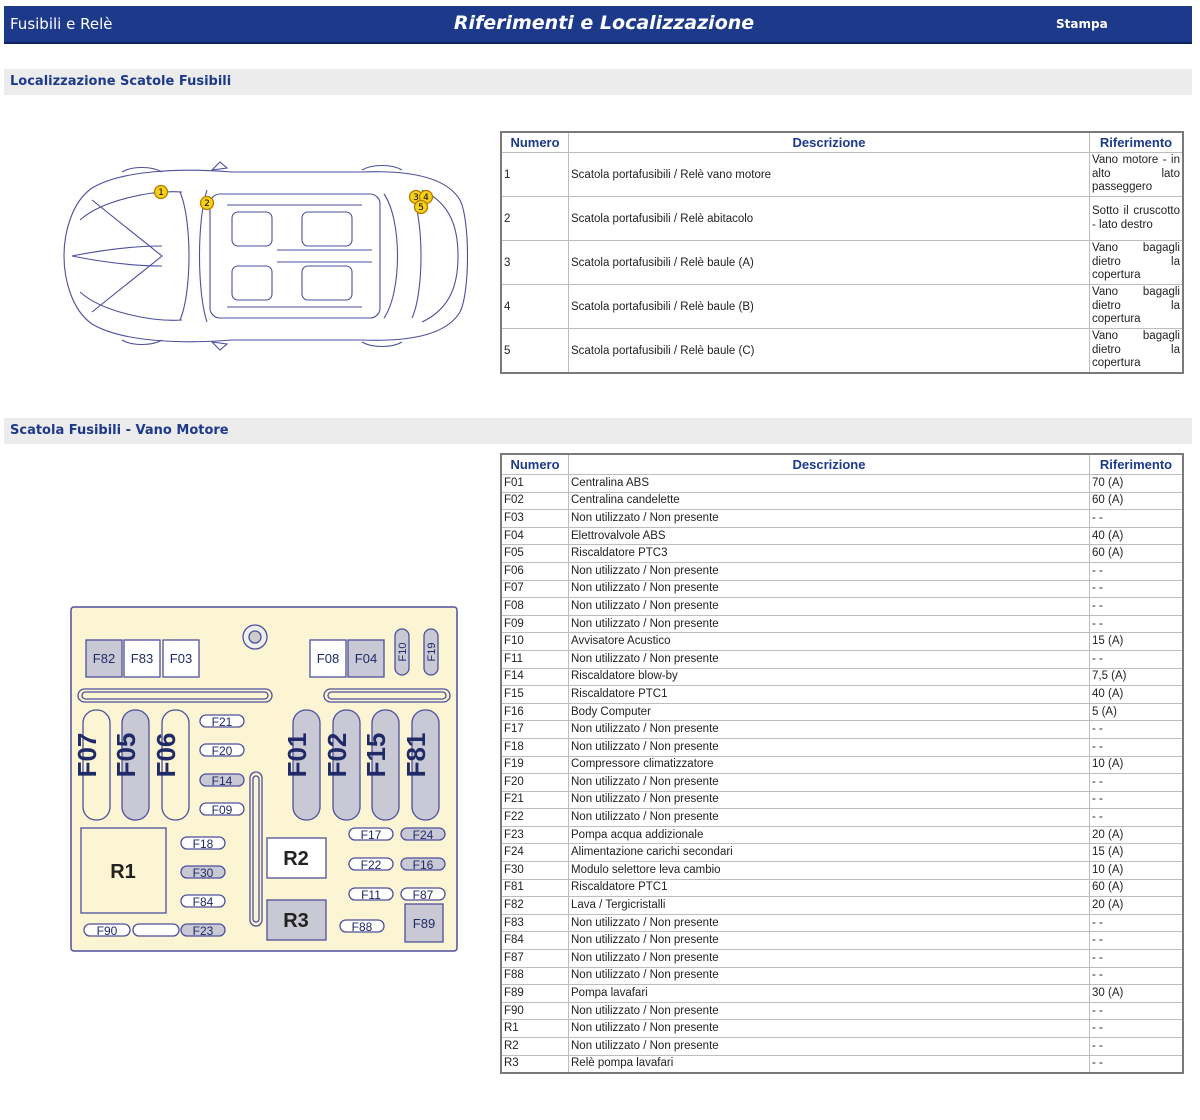 The height and width of the screenshot is (1120, 1200). Describe the element at coordinates (166, 755) in the screenshot. I see `fuse-label-f06: F06` at that location.